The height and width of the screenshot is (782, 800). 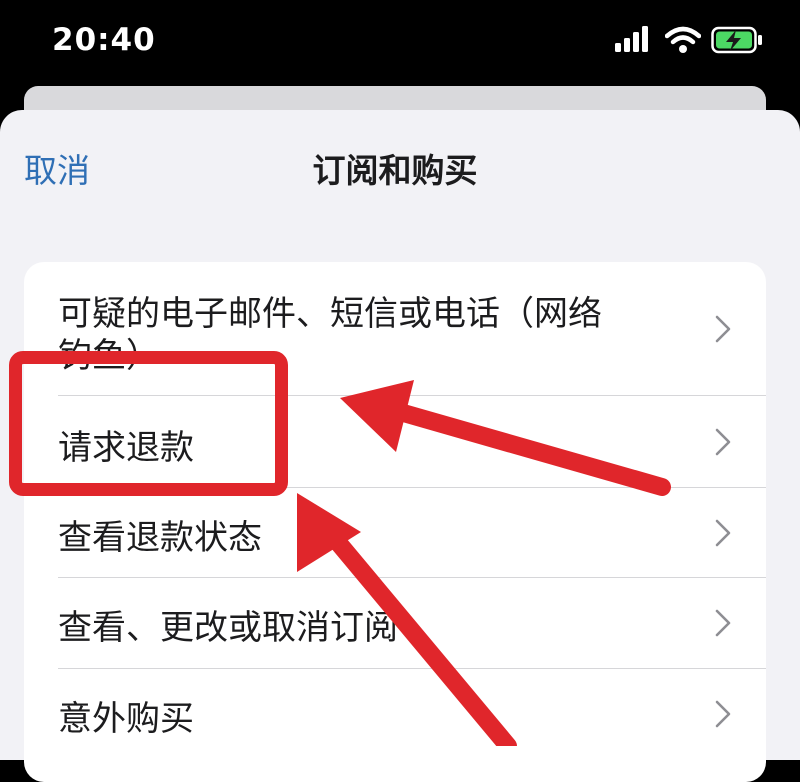 I want to click on menu-item-refund-status: 查看退款状态, so click(x=395, y=532).